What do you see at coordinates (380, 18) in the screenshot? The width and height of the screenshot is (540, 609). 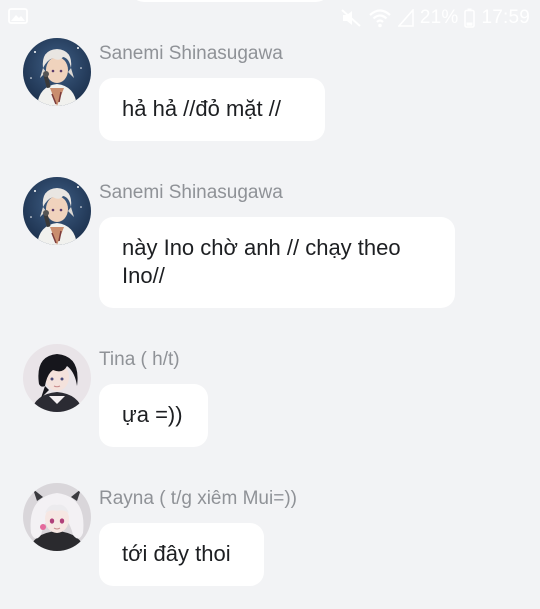 I see `wifi-icon` at bounding box center [380, 18].